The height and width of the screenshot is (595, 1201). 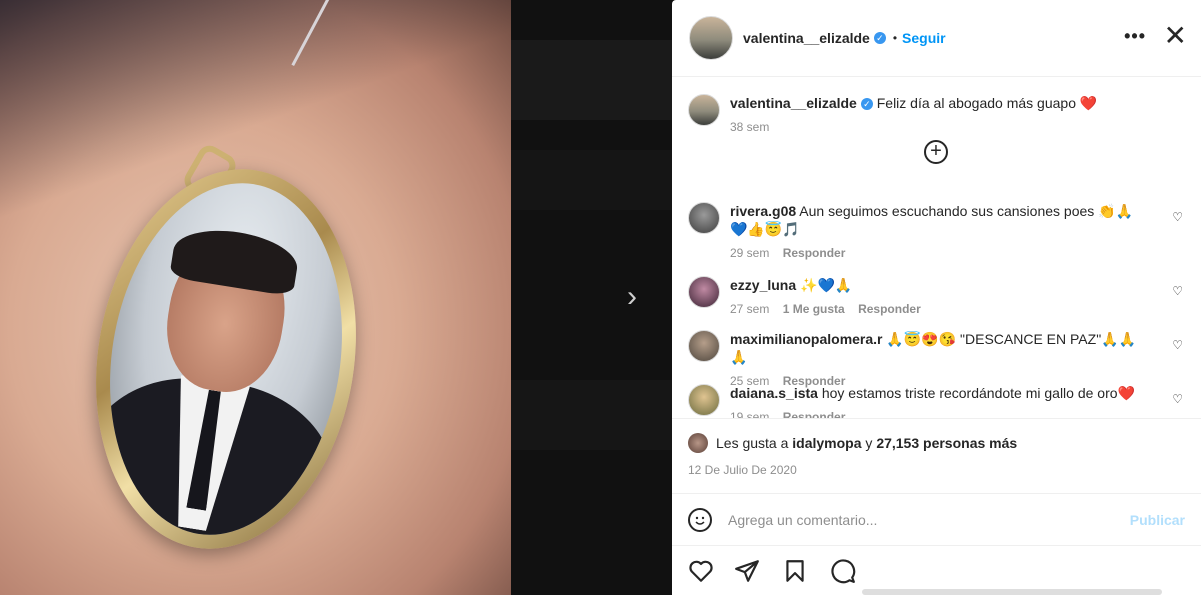 I want to click on caption-text: Feliz día al abogado más guapo ❤️, so click(x=987, y=103).